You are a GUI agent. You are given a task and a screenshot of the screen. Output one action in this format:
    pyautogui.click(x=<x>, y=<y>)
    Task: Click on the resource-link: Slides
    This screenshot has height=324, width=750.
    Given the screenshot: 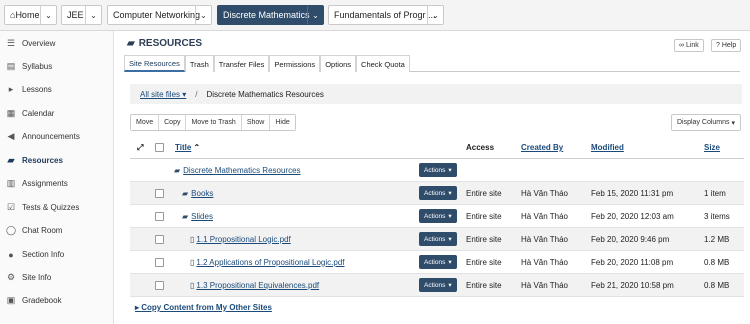 What is the action you would take?
    pyautogui.click(x=202, y=216)
    